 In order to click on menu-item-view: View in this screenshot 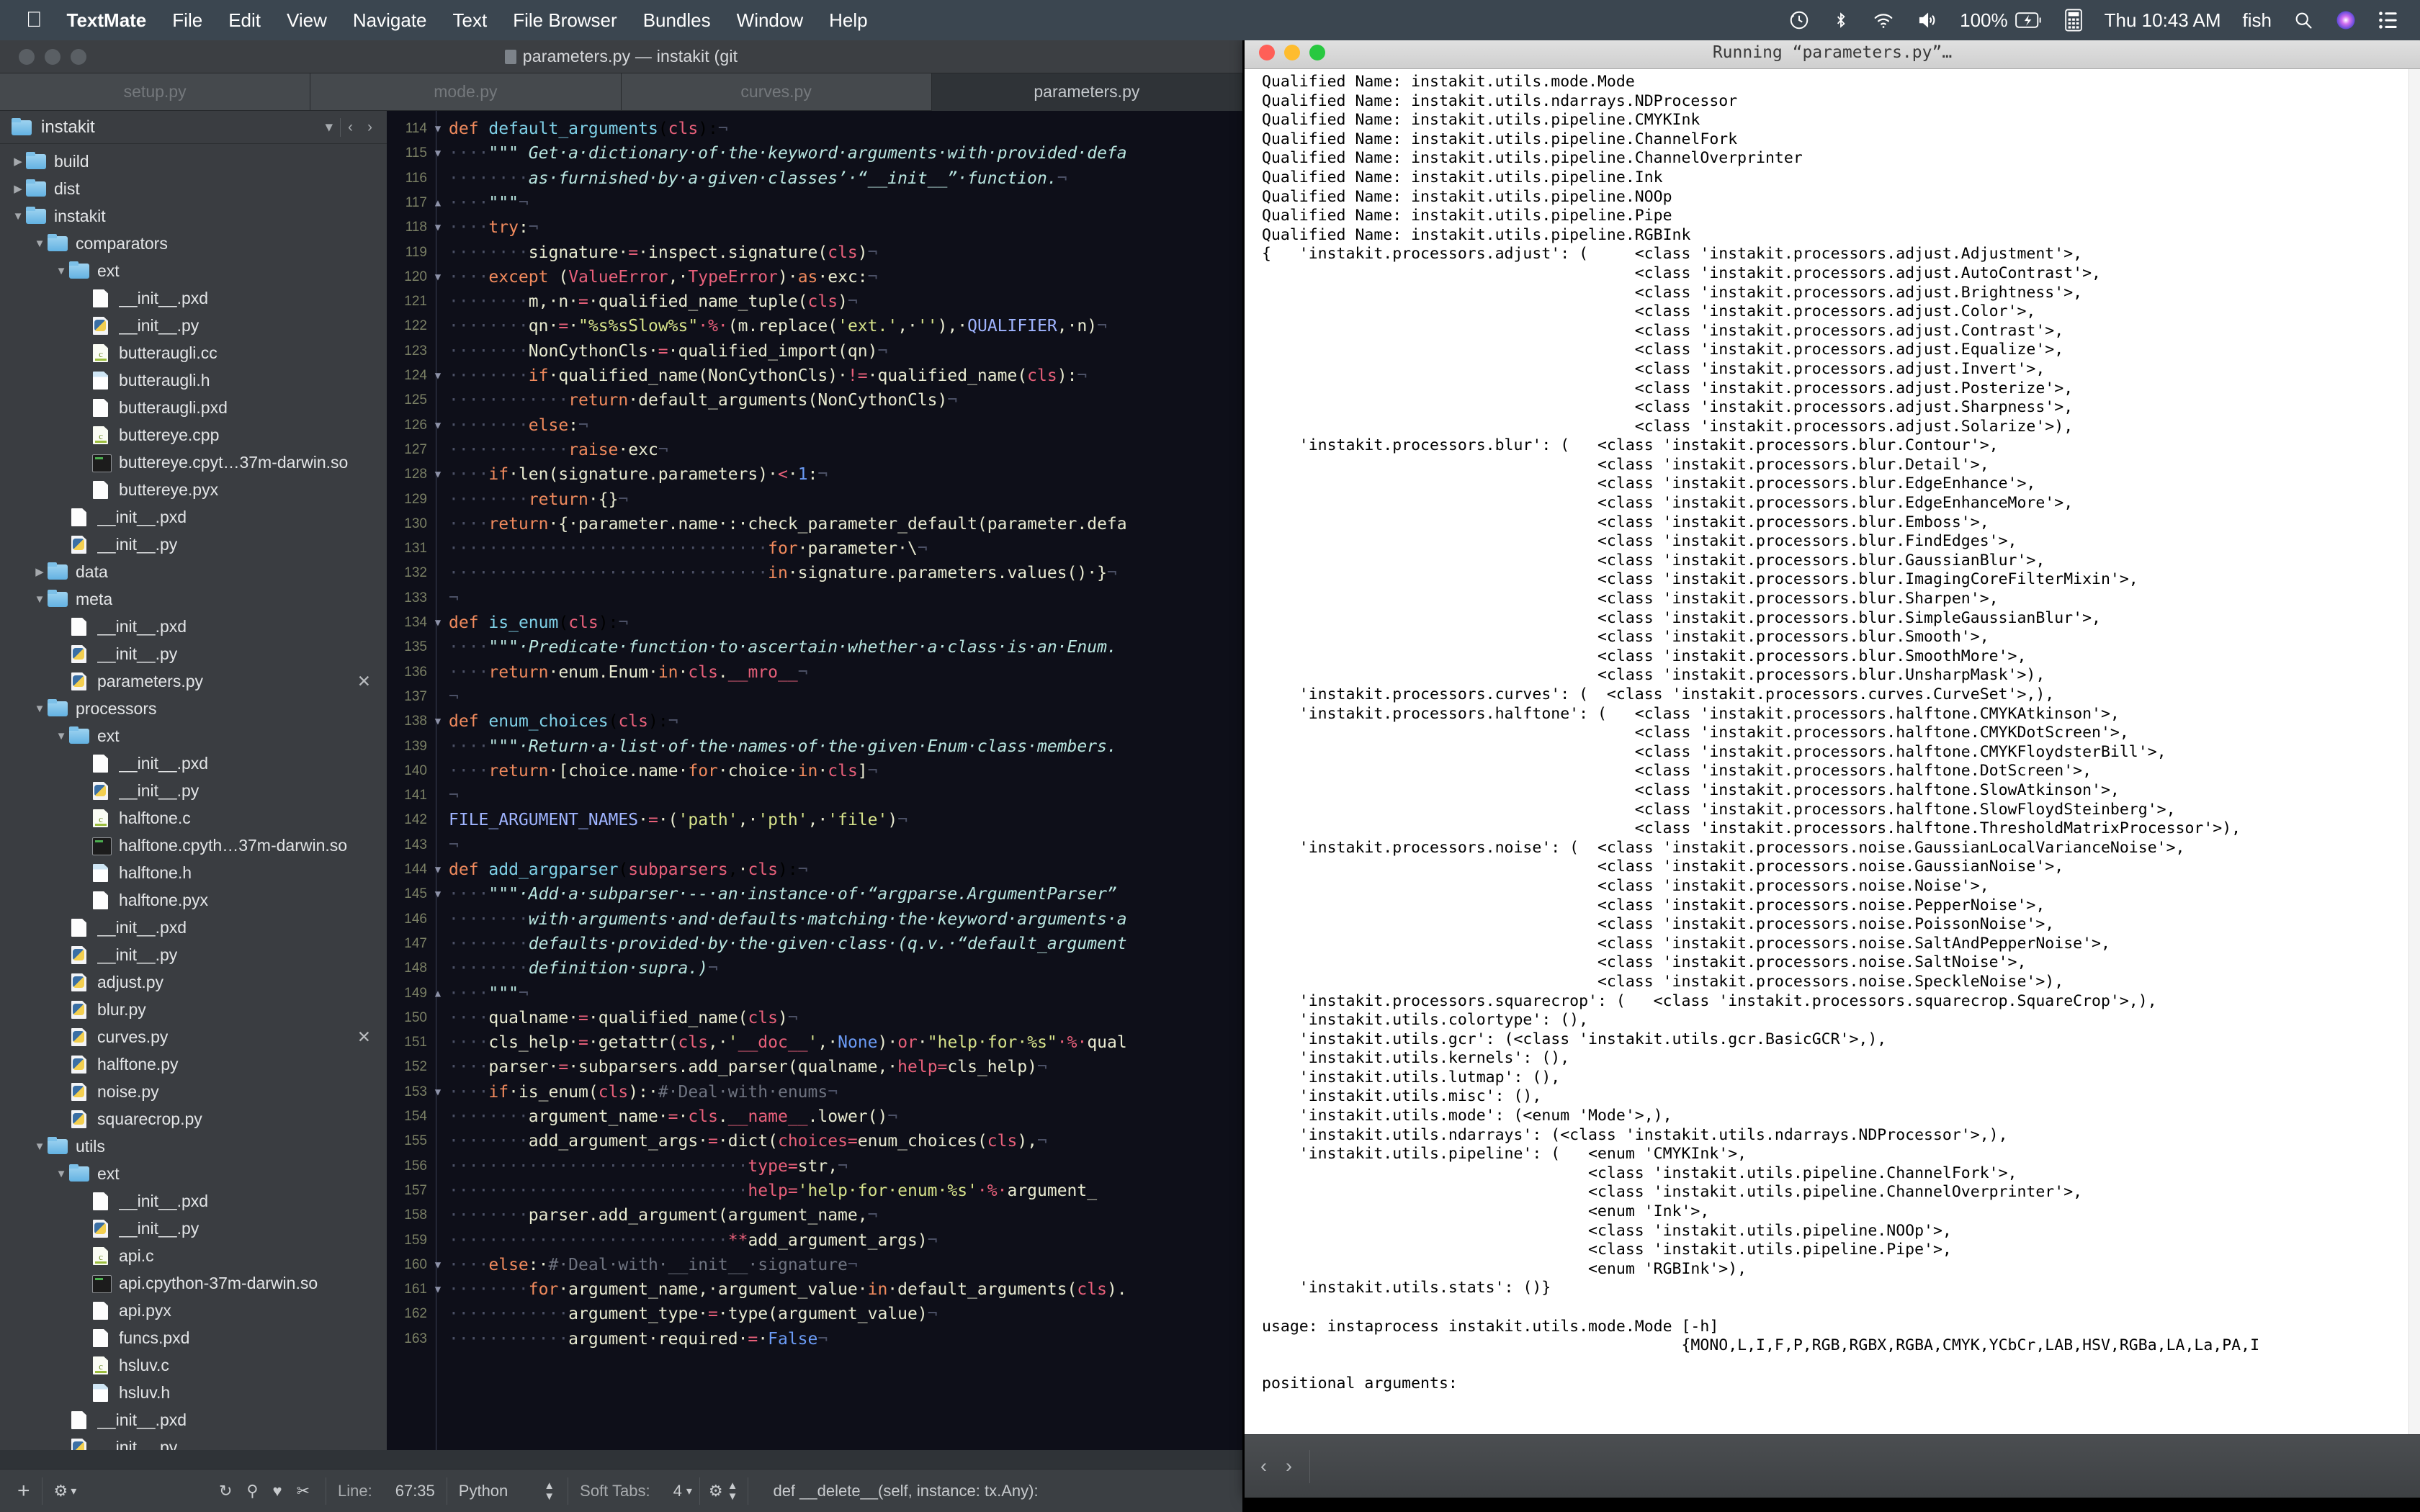, I will do `click(307, 20)`.